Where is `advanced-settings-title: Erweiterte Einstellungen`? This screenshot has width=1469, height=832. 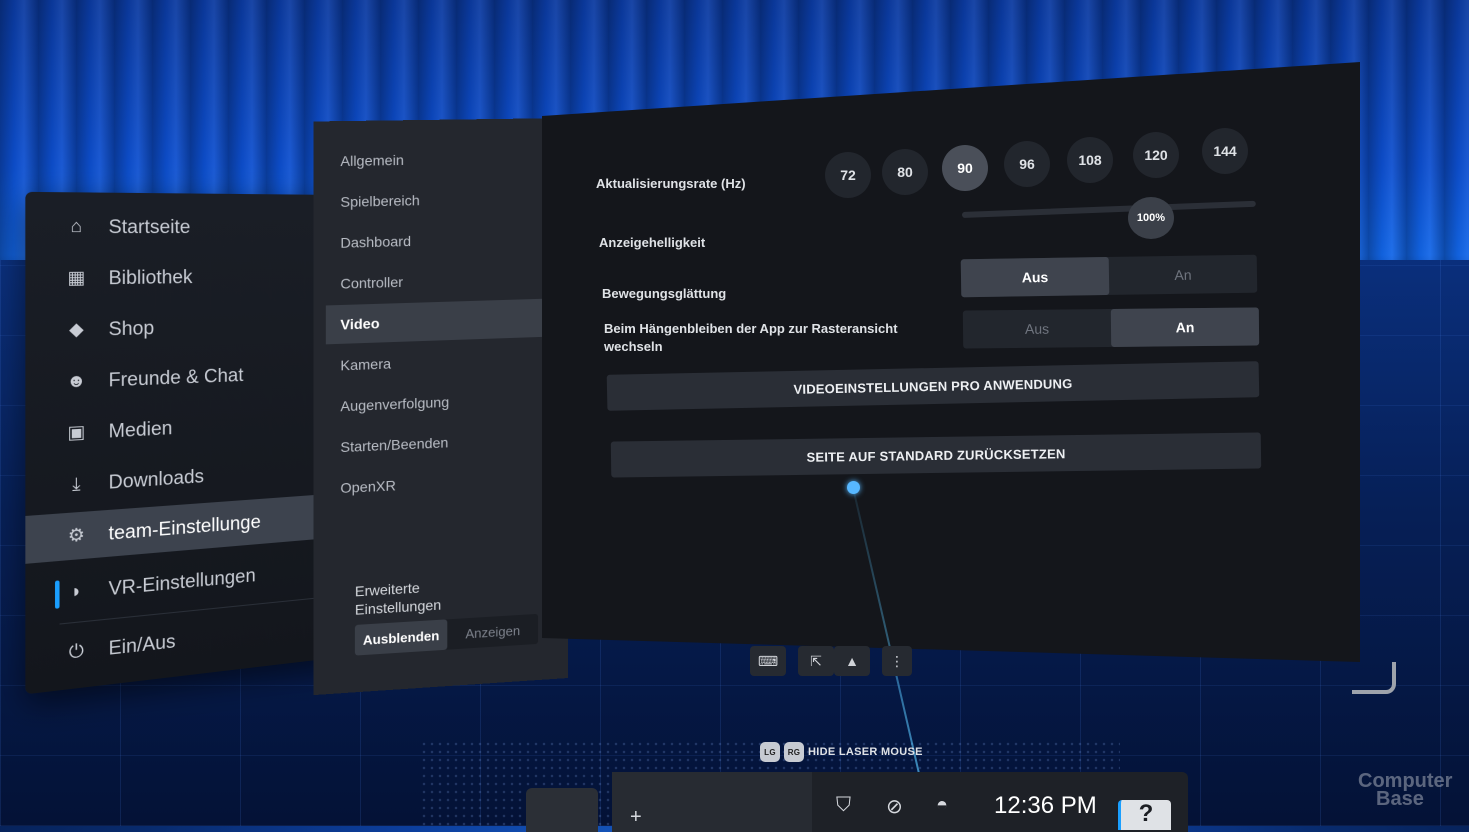
advanced-settings-title: Erweiterte Einstellungen is located at coordinates (398, 598).